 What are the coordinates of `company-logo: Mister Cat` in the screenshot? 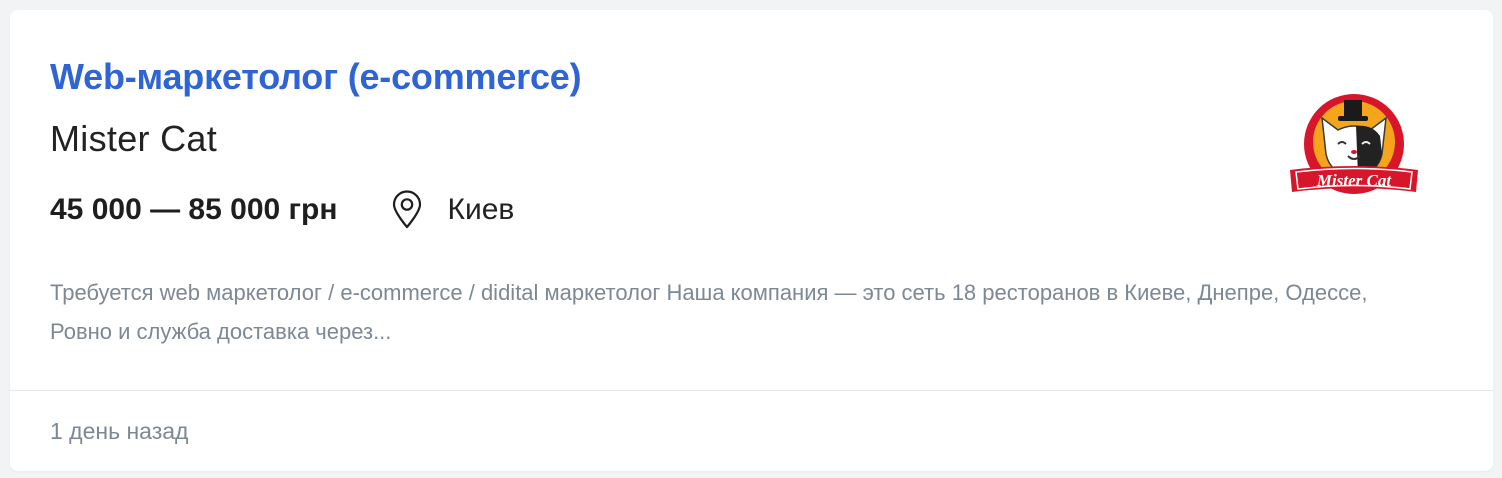 It's located at (1355, 148).